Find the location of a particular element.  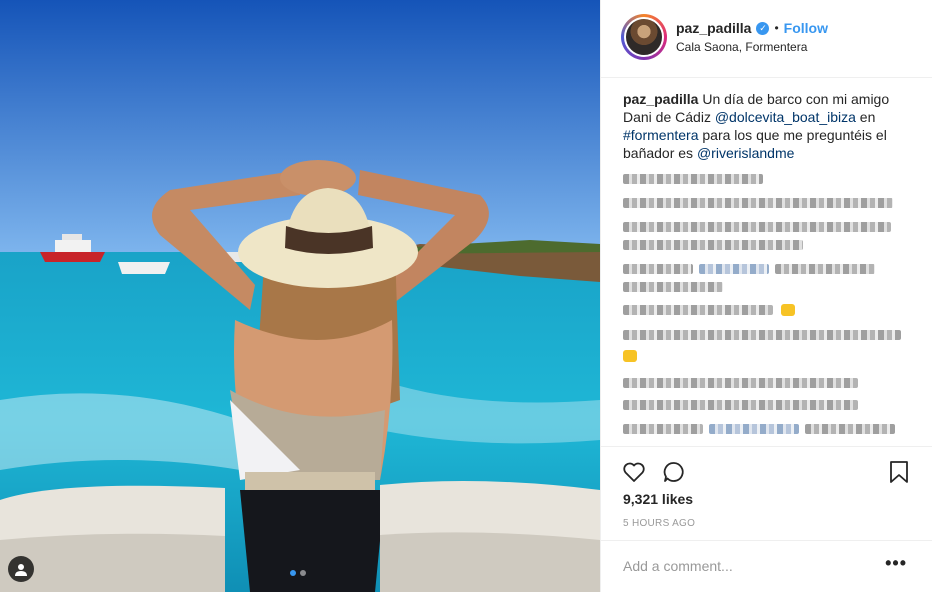

caption-username: paz_padilla is located at coordinates (660, 99).